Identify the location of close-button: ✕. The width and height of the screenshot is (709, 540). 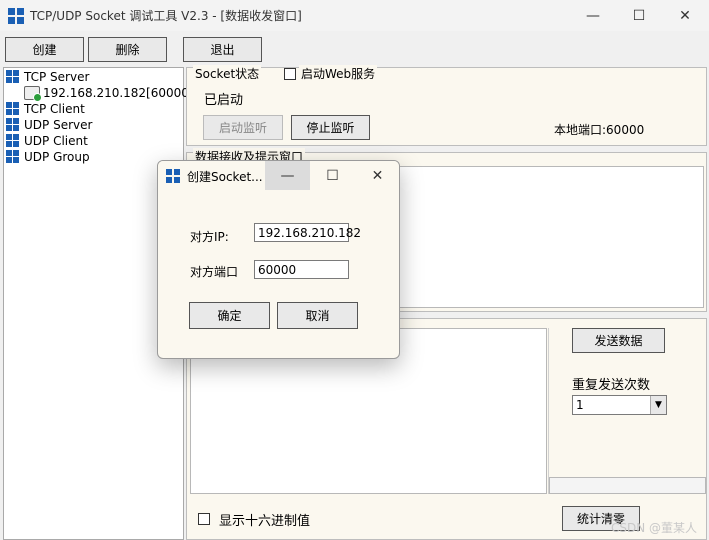
(685, 15).